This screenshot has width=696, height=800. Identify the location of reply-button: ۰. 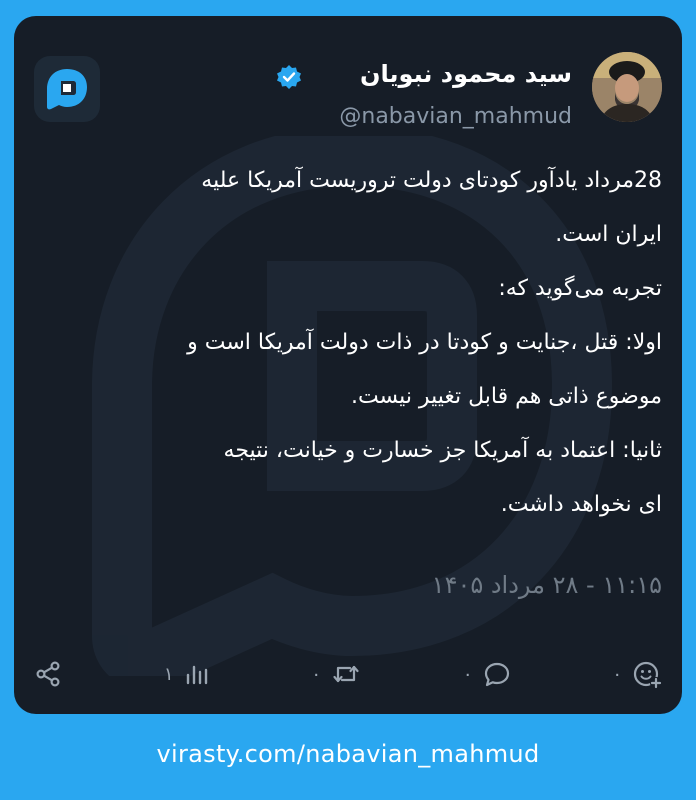
(487, 674).